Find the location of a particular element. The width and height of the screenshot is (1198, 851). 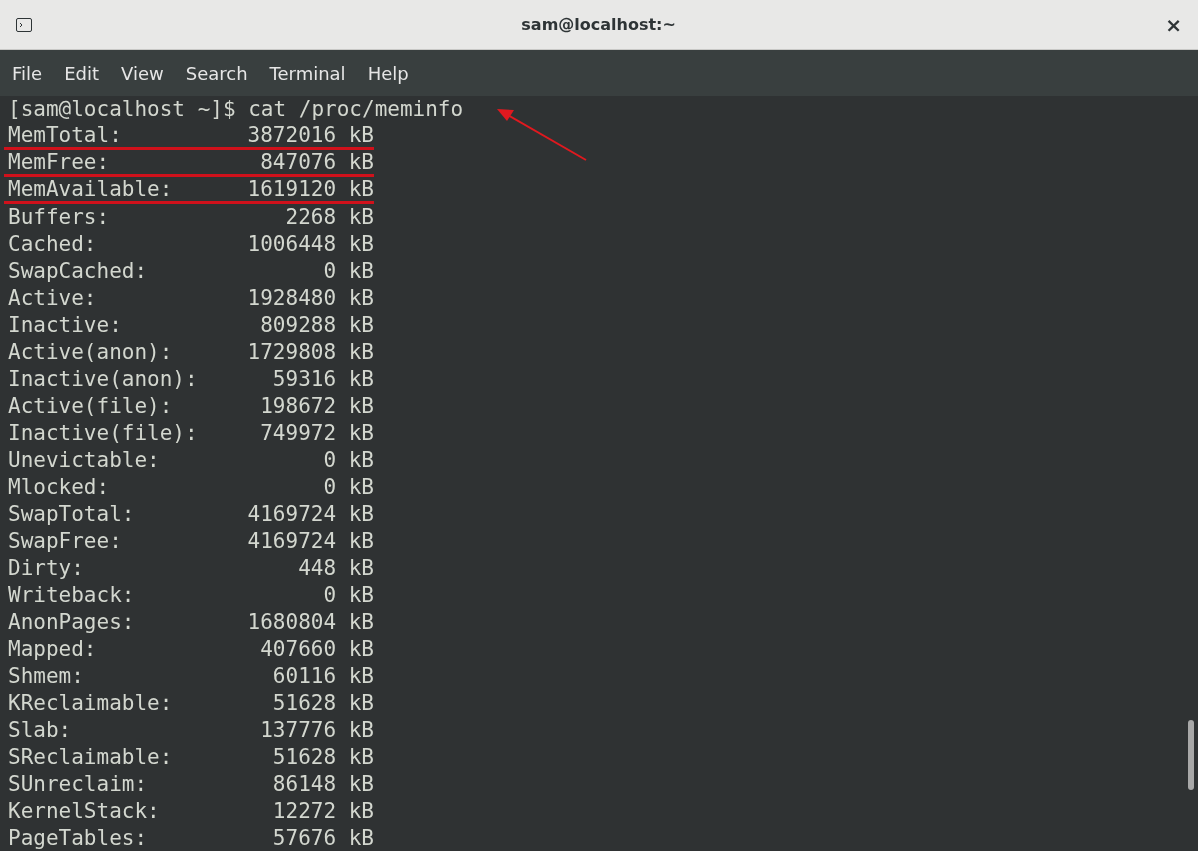

field-label: Active: is located at coordinates (52, 298).